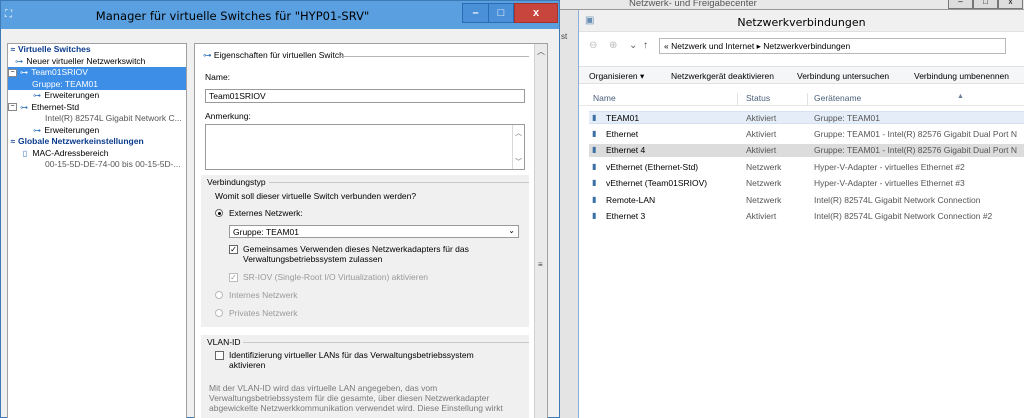 The width and height of the screenshot is (1024, 418). What do you see at coordinates (365, 147) in the screenshot?
I see `note-textarea: ︿ ﹀` at bounding box center [365, 147].